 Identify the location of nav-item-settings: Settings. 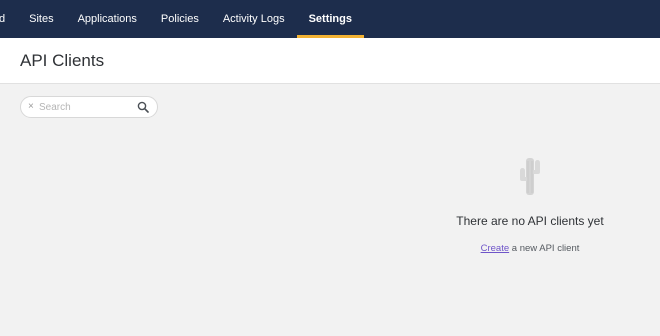
(330, 19).